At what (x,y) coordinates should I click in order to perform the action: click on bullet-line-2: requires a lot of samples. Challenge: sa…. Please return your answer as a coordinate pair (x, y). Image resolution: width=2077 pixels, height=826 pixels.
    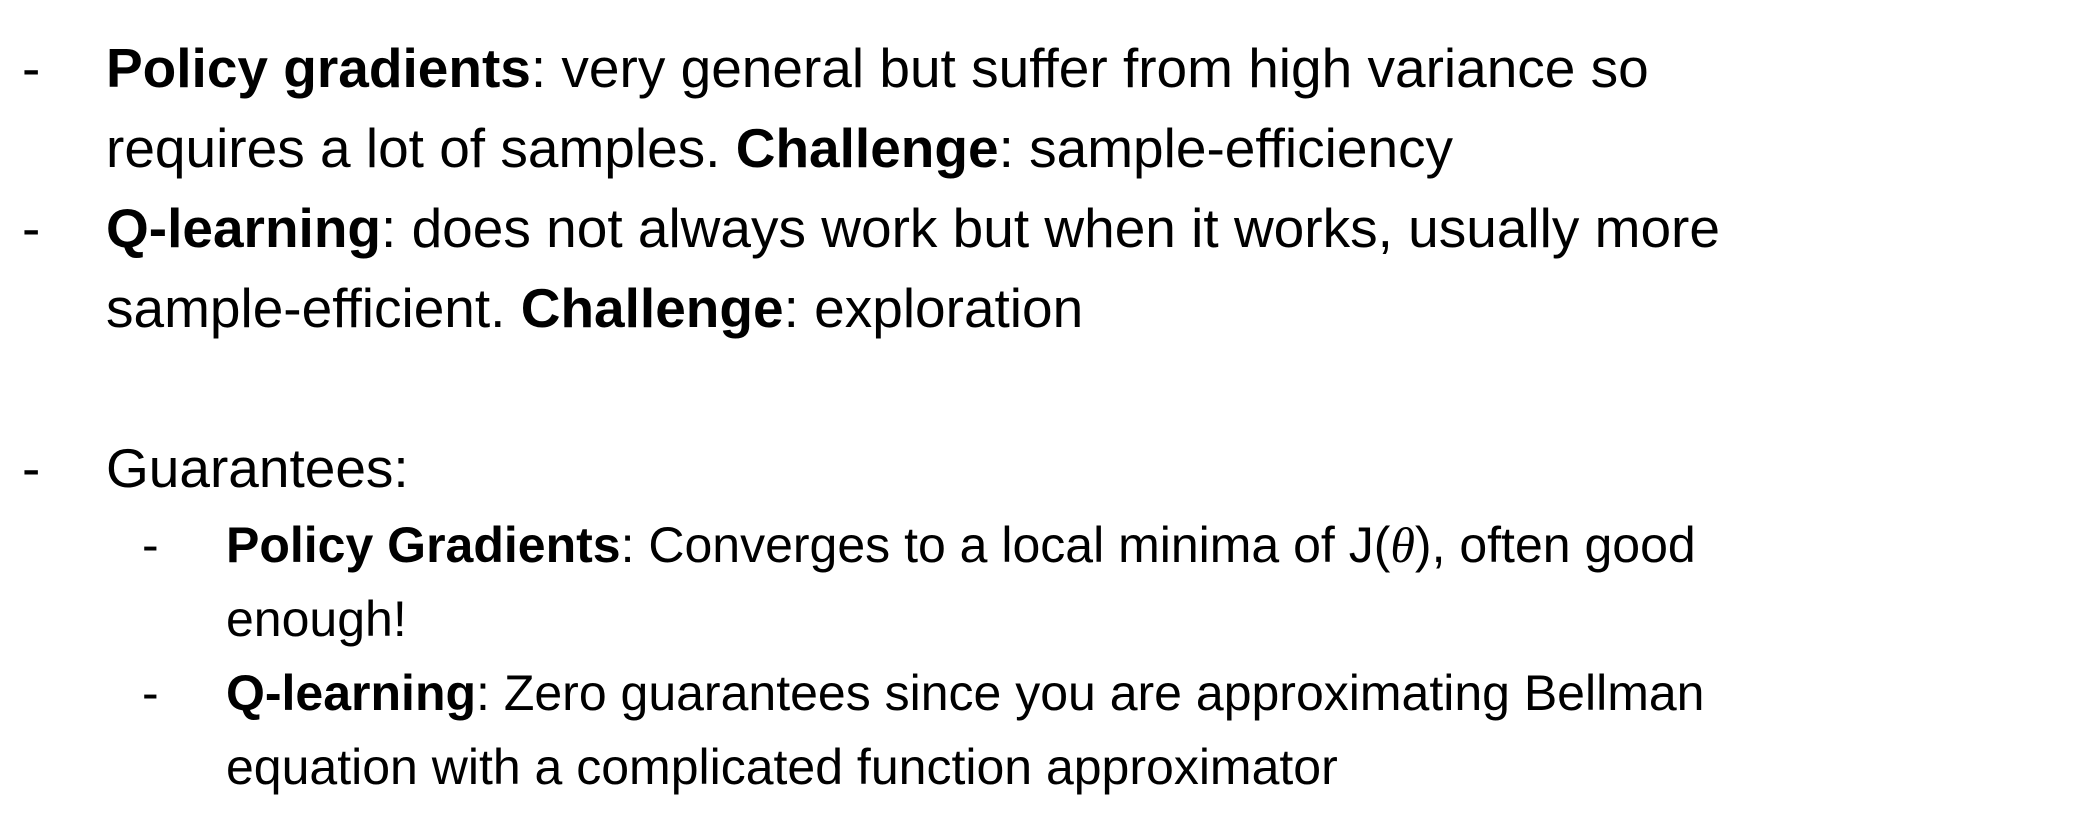
    Looking at the image, I should click on (877, 148).